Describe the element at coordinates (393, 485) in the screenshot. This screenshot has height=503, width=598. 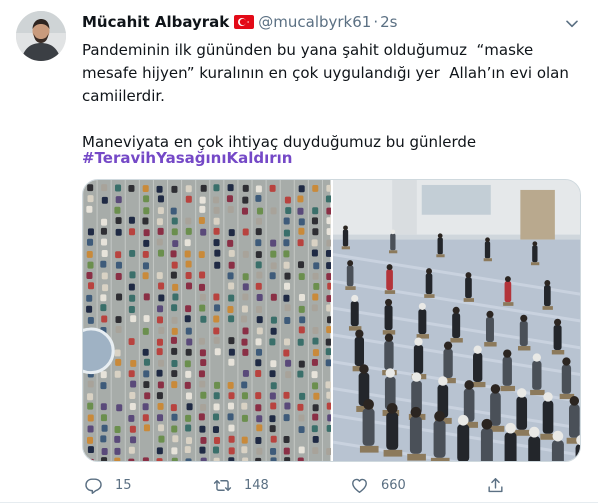
I see `like-count: 660` at that location.